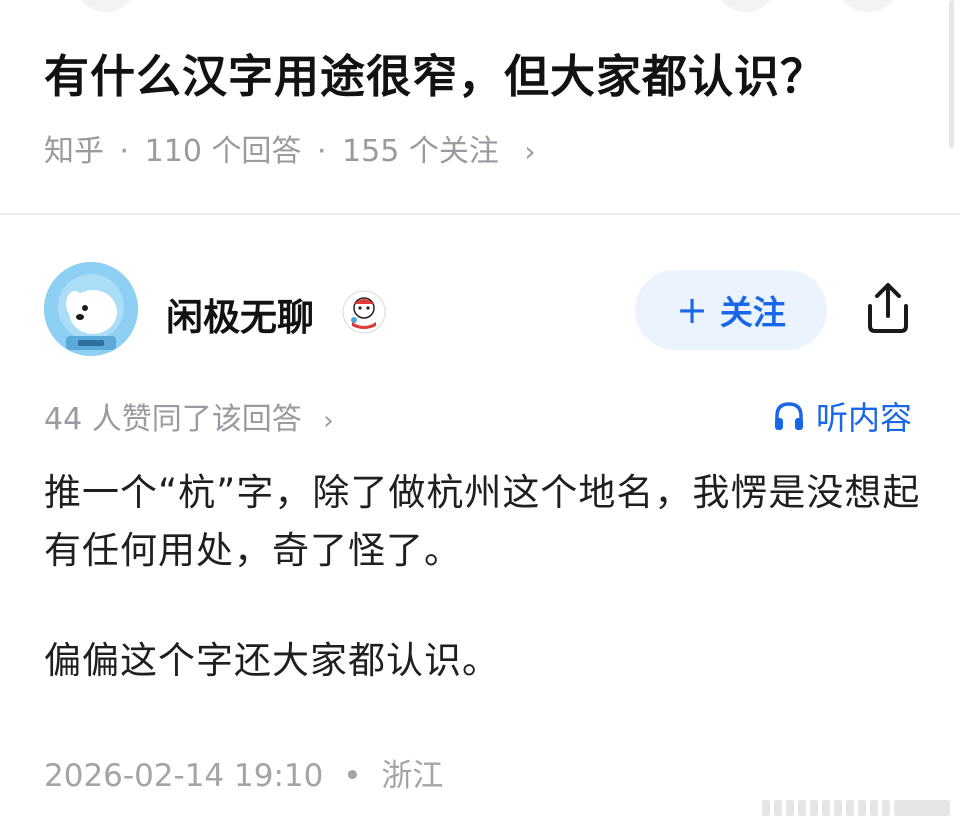  I want to click on upvote-info: 44 人赞同了该回答 ›, so click(189, 416).